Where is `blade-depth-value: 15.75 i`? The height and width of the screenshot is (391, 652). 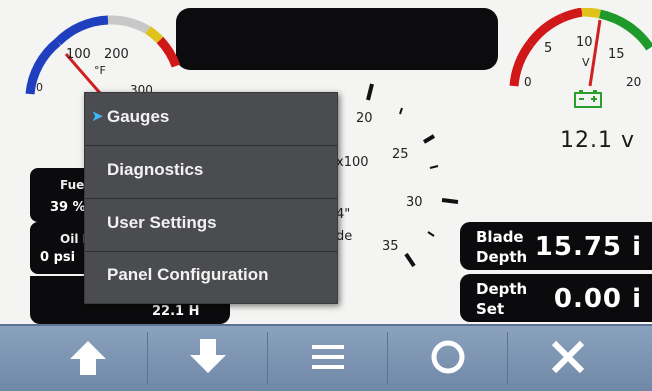
blade-depth-value: 15.75 i is located at coordinates (588, 247).